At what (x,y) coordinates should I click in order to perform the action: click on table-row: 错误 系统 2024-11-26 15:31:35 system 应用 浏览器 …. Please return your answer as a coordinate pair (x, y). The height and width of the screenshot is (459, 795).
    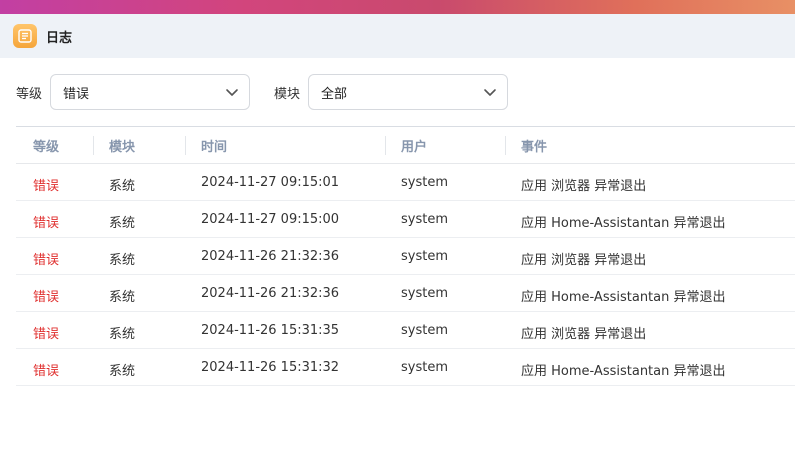
    Looking at the image, I should click on (405, 330).